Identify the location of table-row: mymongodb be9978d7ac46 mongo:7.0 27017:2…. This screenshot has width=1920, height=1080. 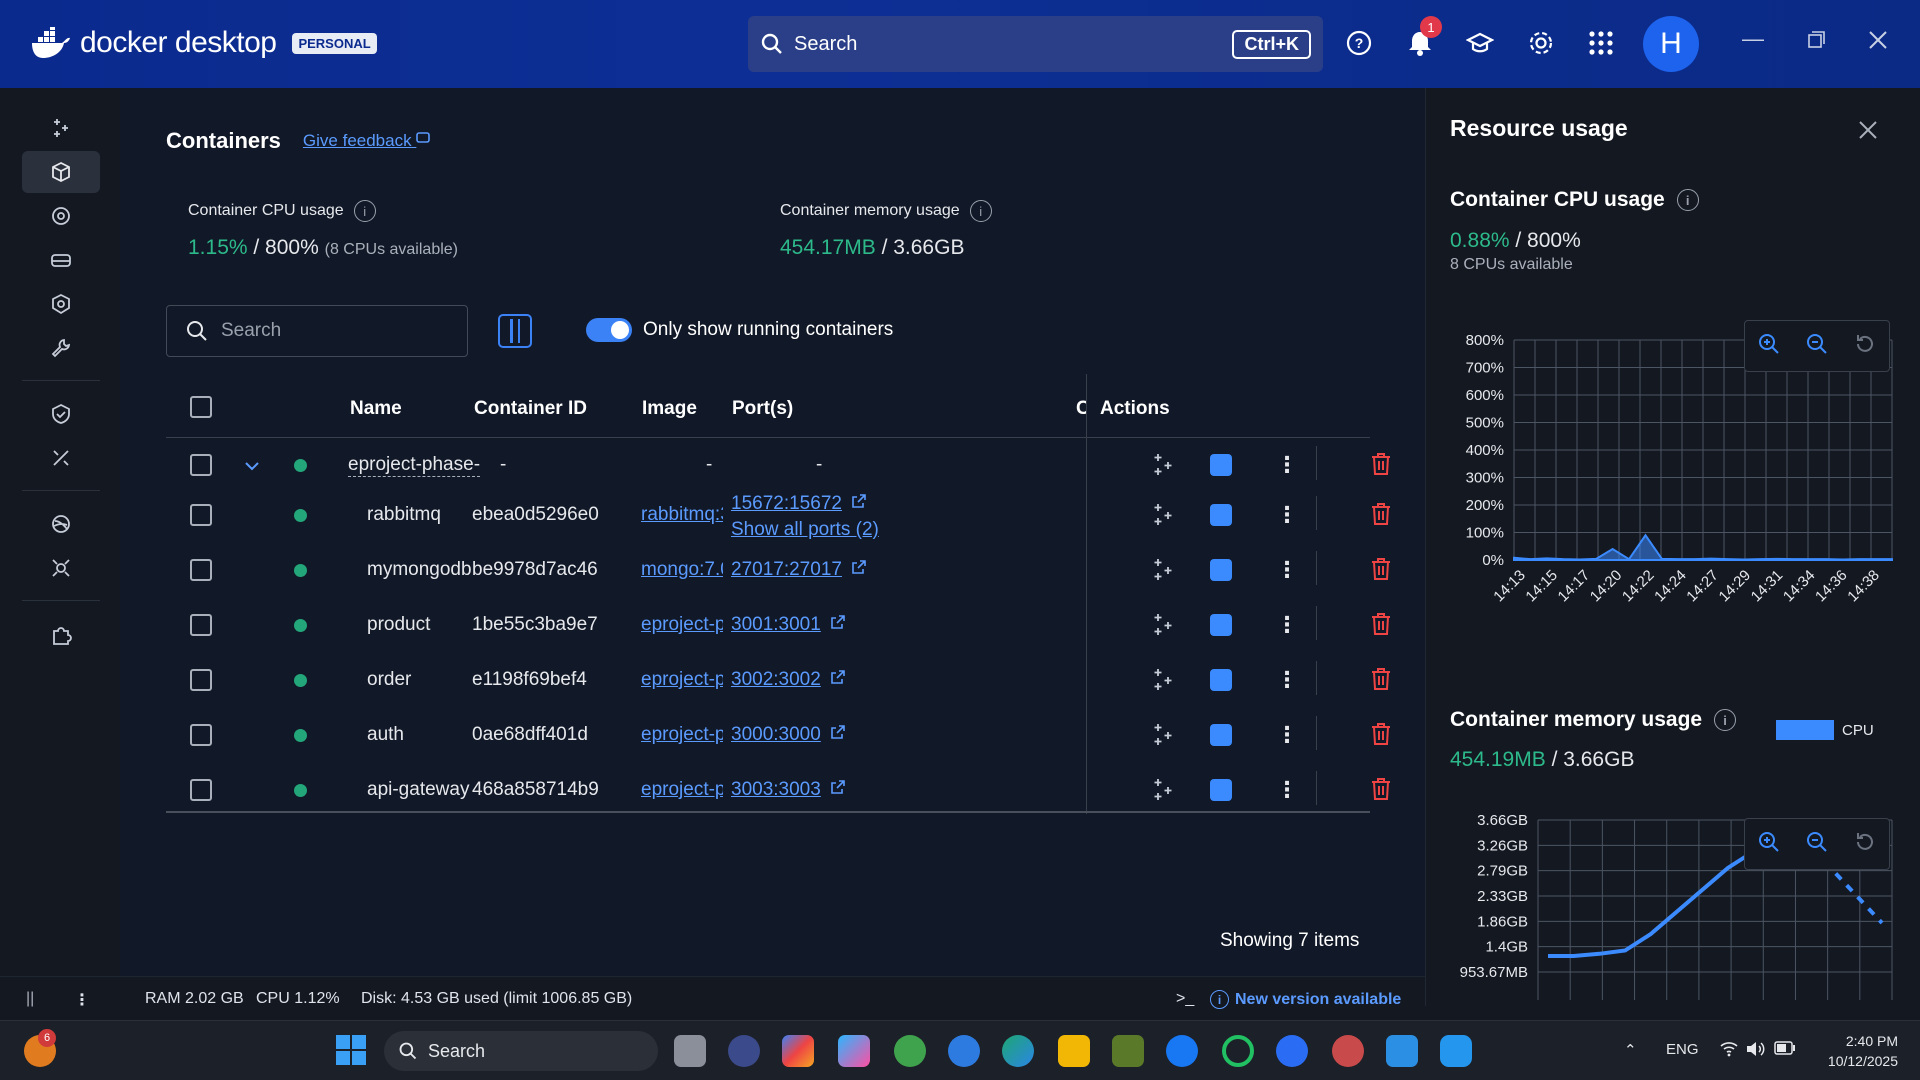
(778, 570).